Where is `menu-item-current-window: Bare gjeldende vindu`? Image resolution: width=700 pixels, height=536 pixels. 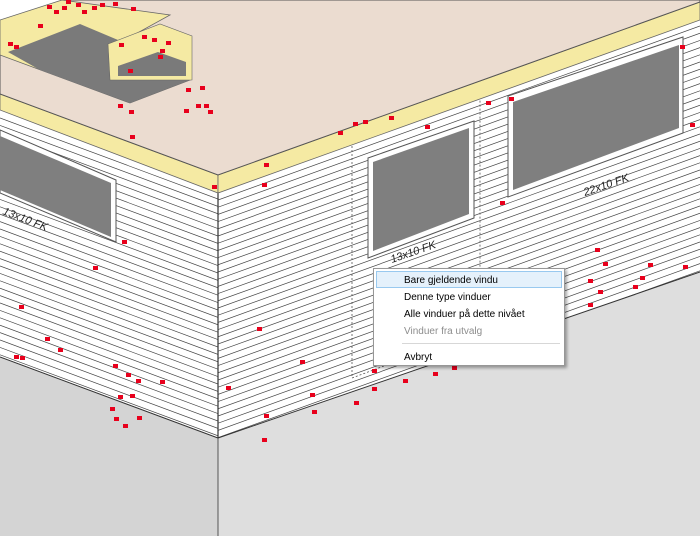
menu-item-current-window: Bare gjeldende vindu is located at coordinates (469, 279).